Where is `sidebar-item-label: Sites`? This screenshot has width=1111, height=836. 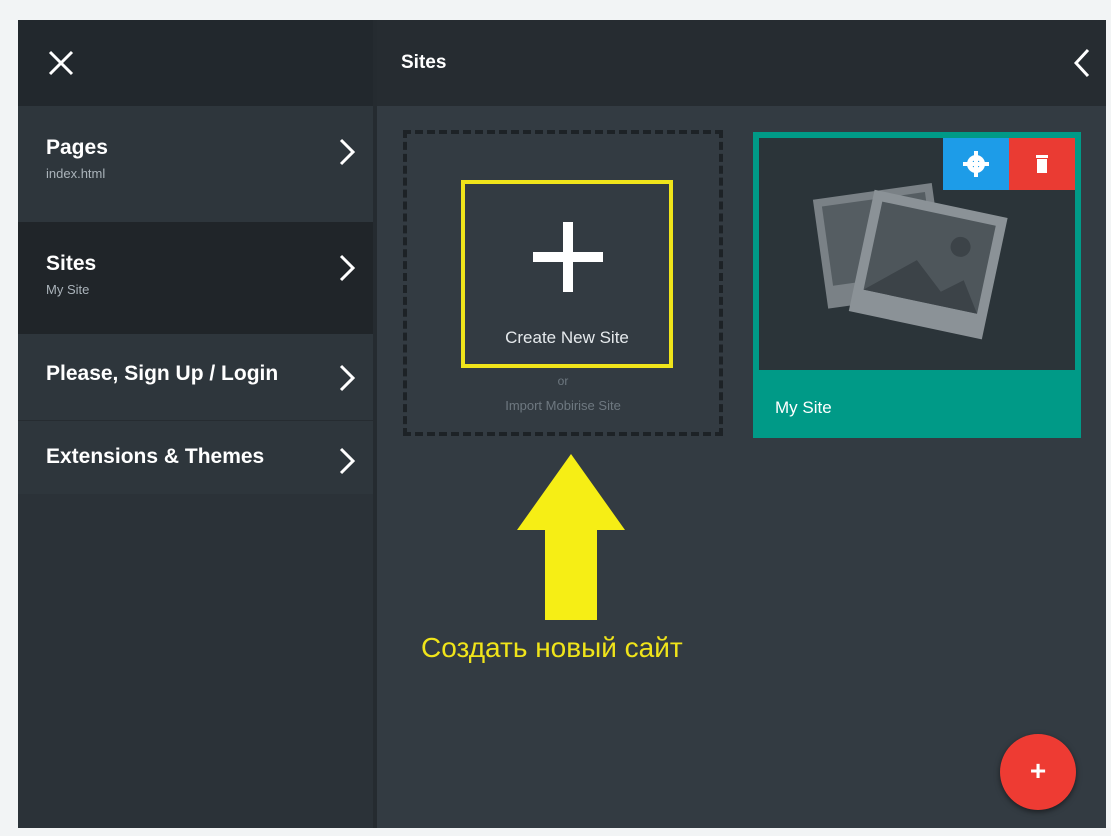
sidebar-item-label: Sites is located at coordinates (71, 263).